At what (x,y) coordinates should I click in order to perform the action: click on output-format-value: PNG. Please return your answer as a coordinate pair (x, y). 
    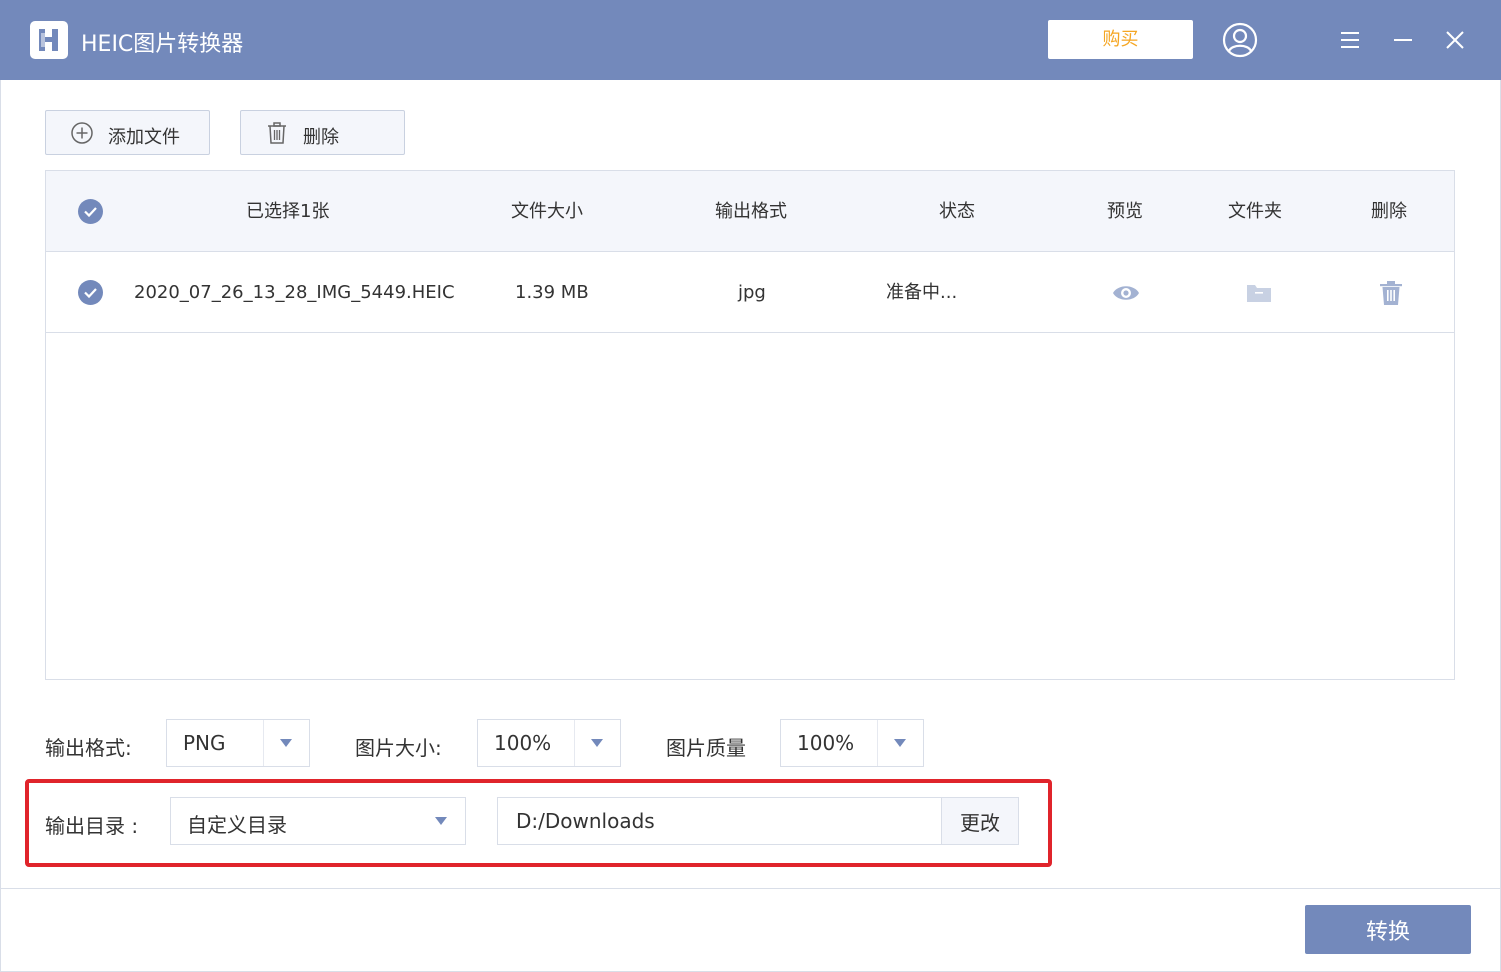
    Looking at the image, I should click on (204, 743).